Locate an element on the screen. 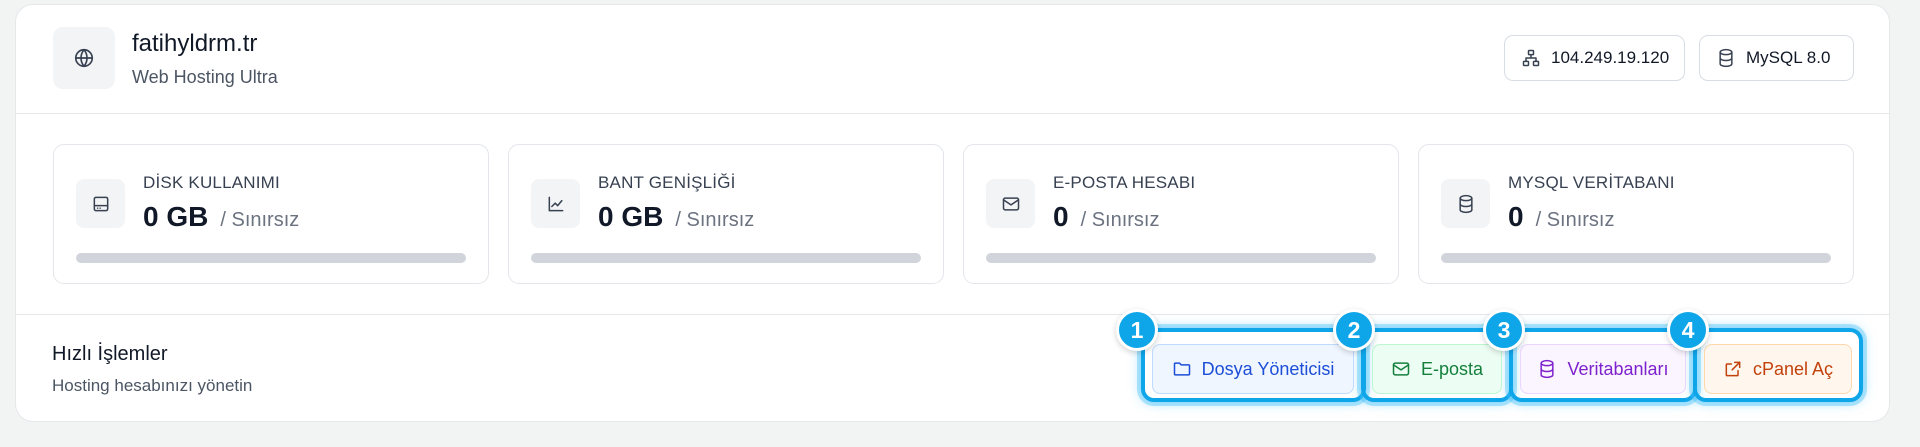 The width and height of the screenshot is (1920, 447). cpanel-open-label: cPanel Aç is located at coordinates (1793, 368).